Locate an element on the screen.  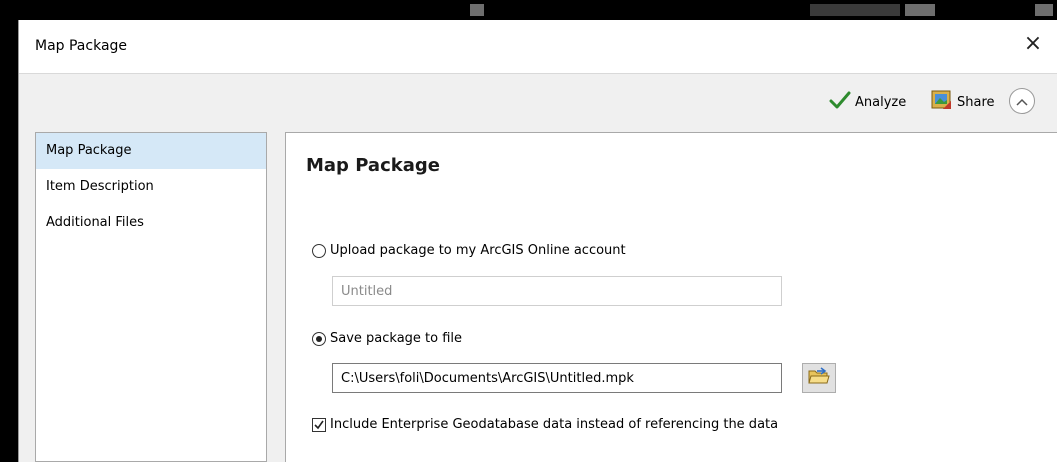
panel-title: Map Package is located at coordinates (373, 165).